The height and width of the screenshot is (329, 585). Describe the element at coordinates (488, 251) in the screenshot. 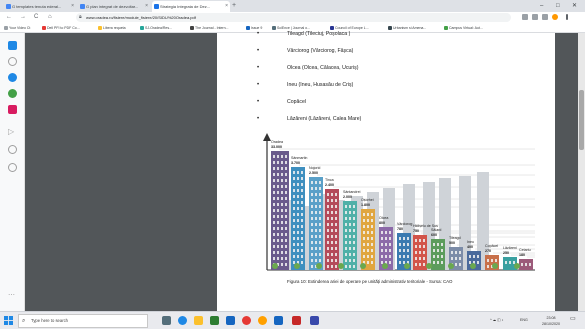

I see `city-value-label: 270` at that location.